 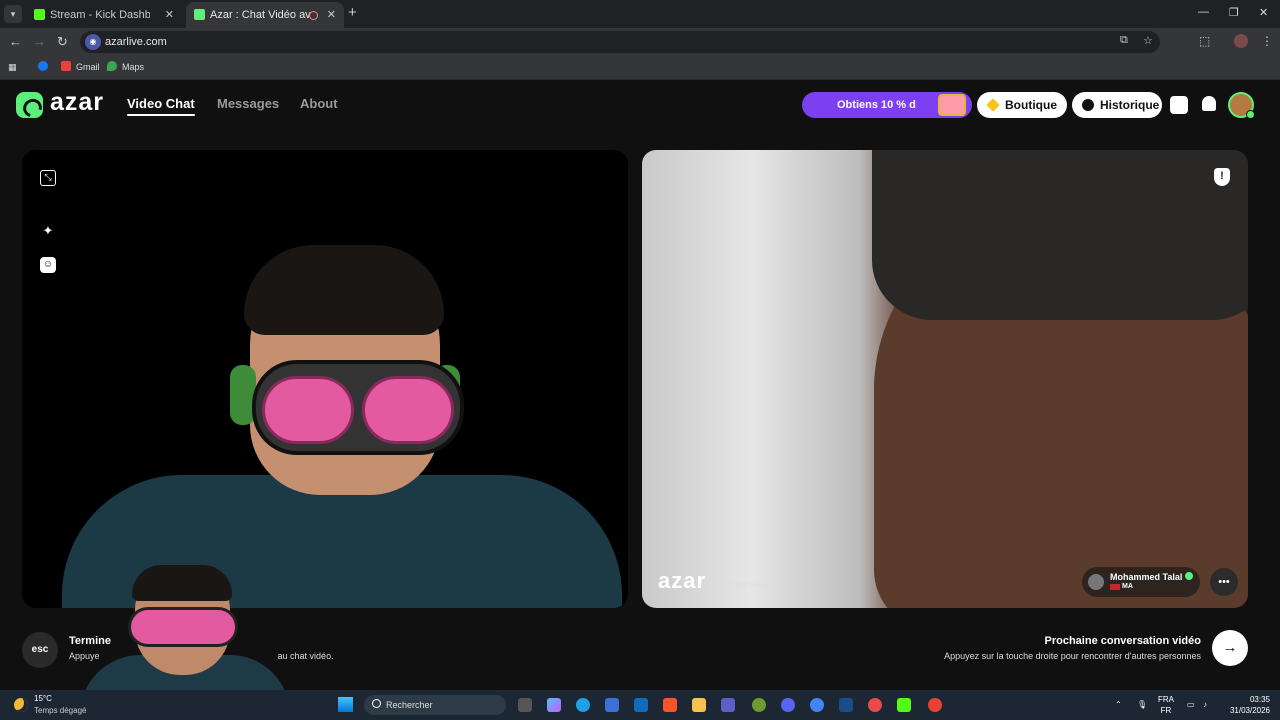 I want to click on diving-mask-filter, so click(x=358, y=407).